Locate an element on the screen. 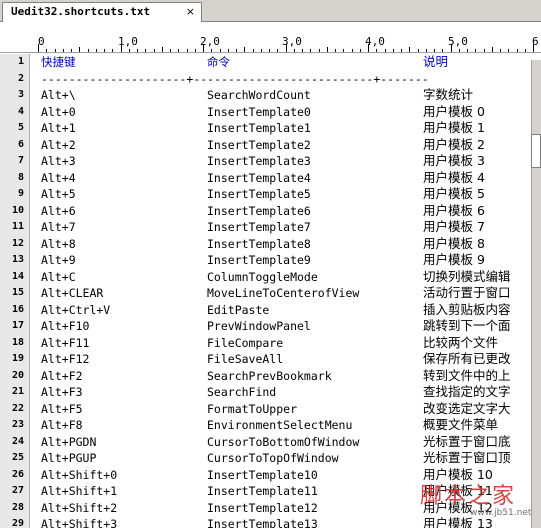 This screenshot has height=528, width=541. command-description: 用户模板 6 is located at coordinates (454, 210).